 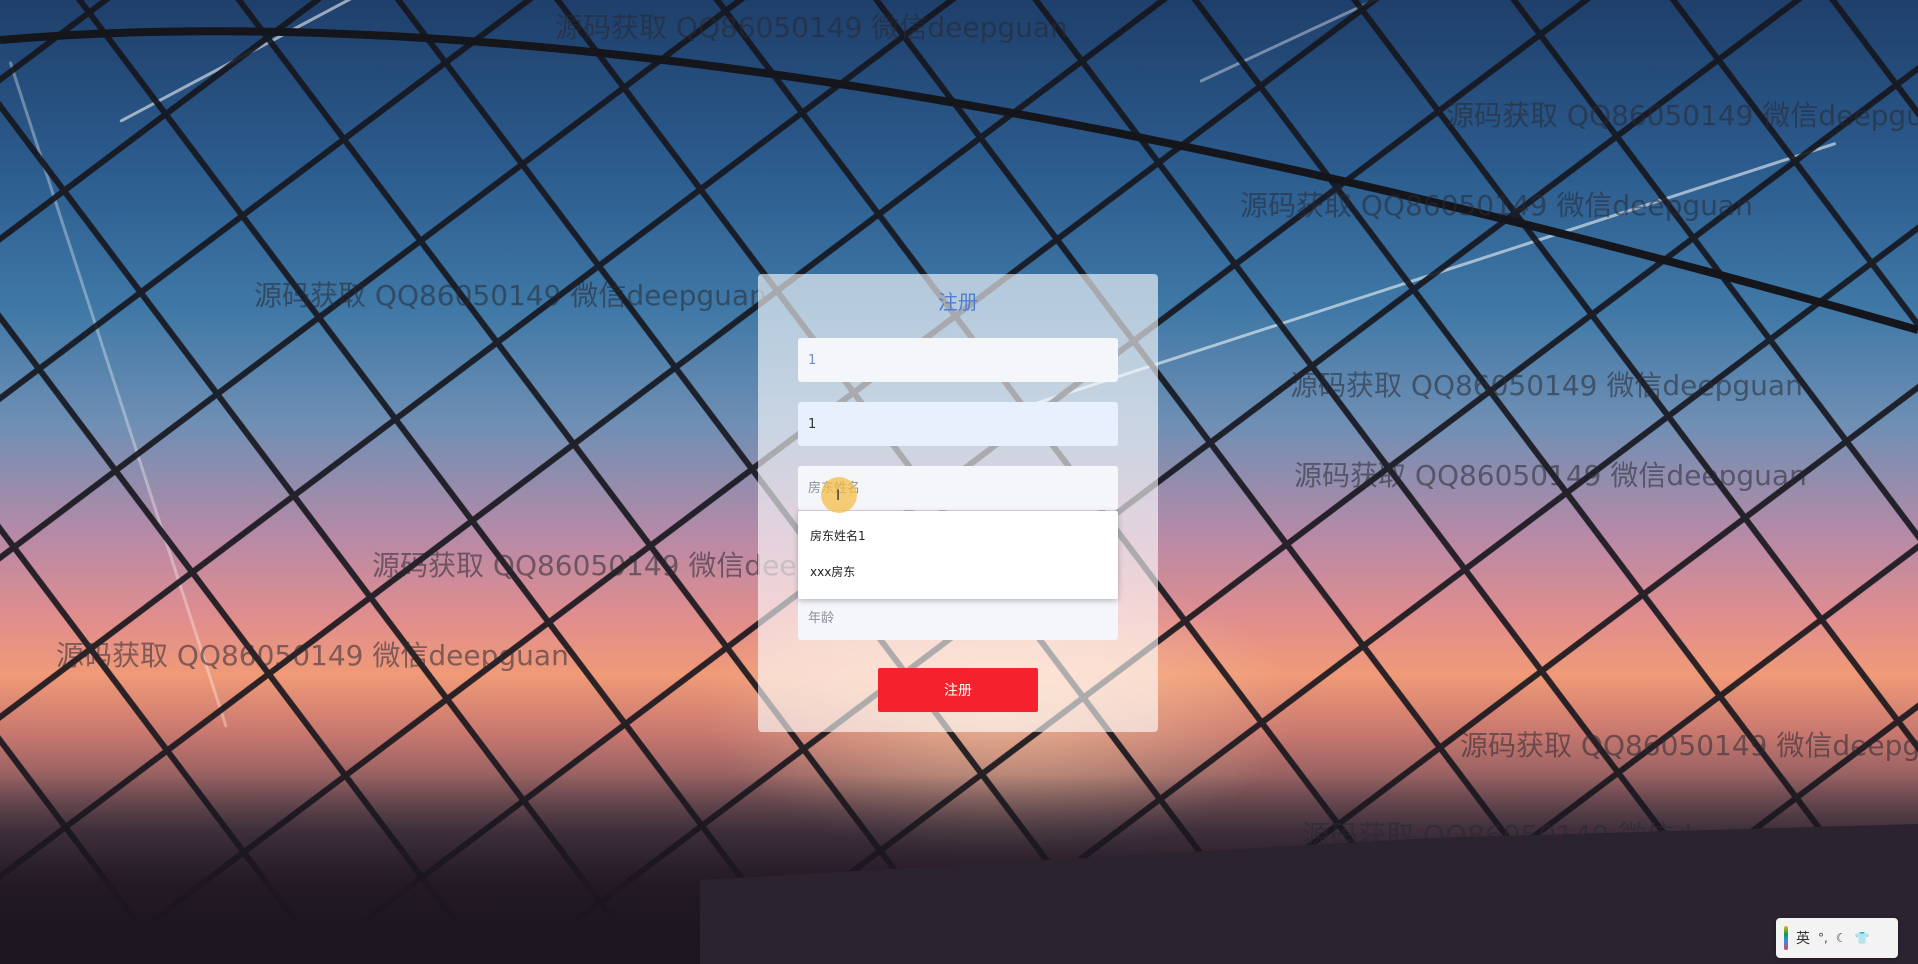 What do you see at coordinates (958, 503) in the screenshot?
I see `register-panel: 注册 注册` at bounding box center [958, 503].